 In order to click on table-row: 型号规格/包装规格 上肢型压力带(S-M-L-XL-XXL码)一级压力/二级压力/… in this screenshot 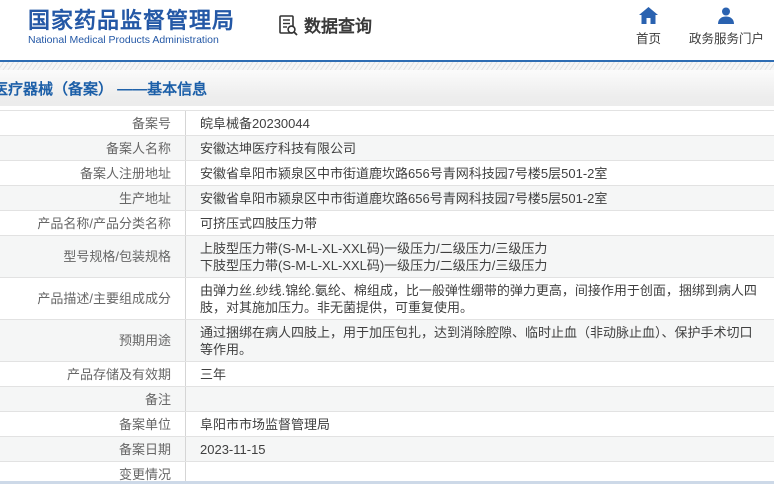, I will do `click(387, 257)`.